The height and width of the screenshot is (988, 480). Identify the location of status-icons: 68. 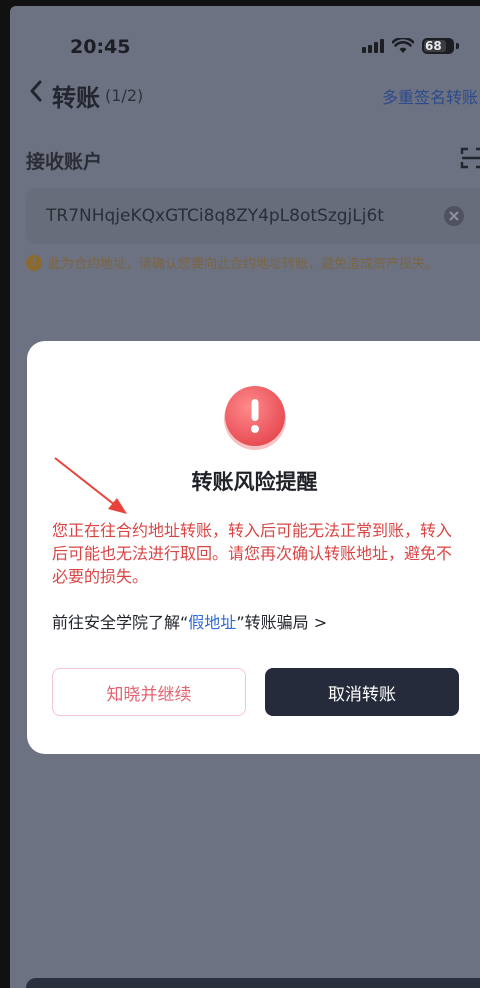
(410, 46).